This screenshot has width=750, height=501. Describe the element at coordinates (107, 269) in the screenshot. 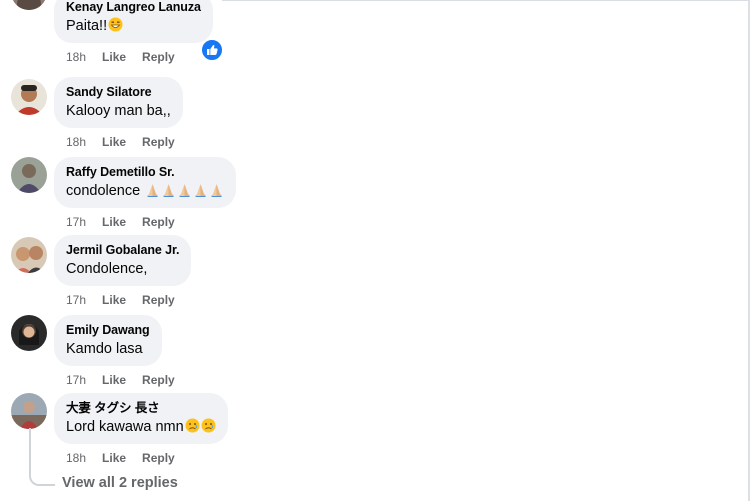

I see `comment-text: Condolence,` at that location.